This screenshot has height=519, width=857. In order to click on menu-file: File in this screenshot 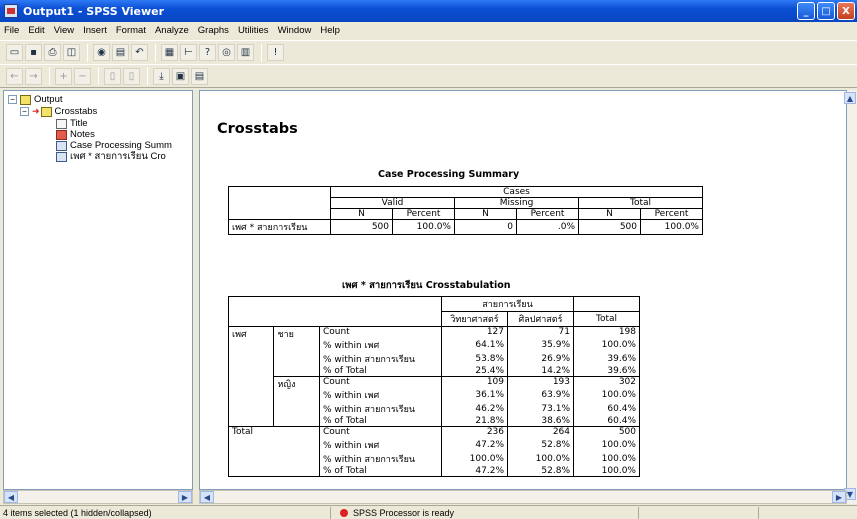, I will do `click(11, 30)`.